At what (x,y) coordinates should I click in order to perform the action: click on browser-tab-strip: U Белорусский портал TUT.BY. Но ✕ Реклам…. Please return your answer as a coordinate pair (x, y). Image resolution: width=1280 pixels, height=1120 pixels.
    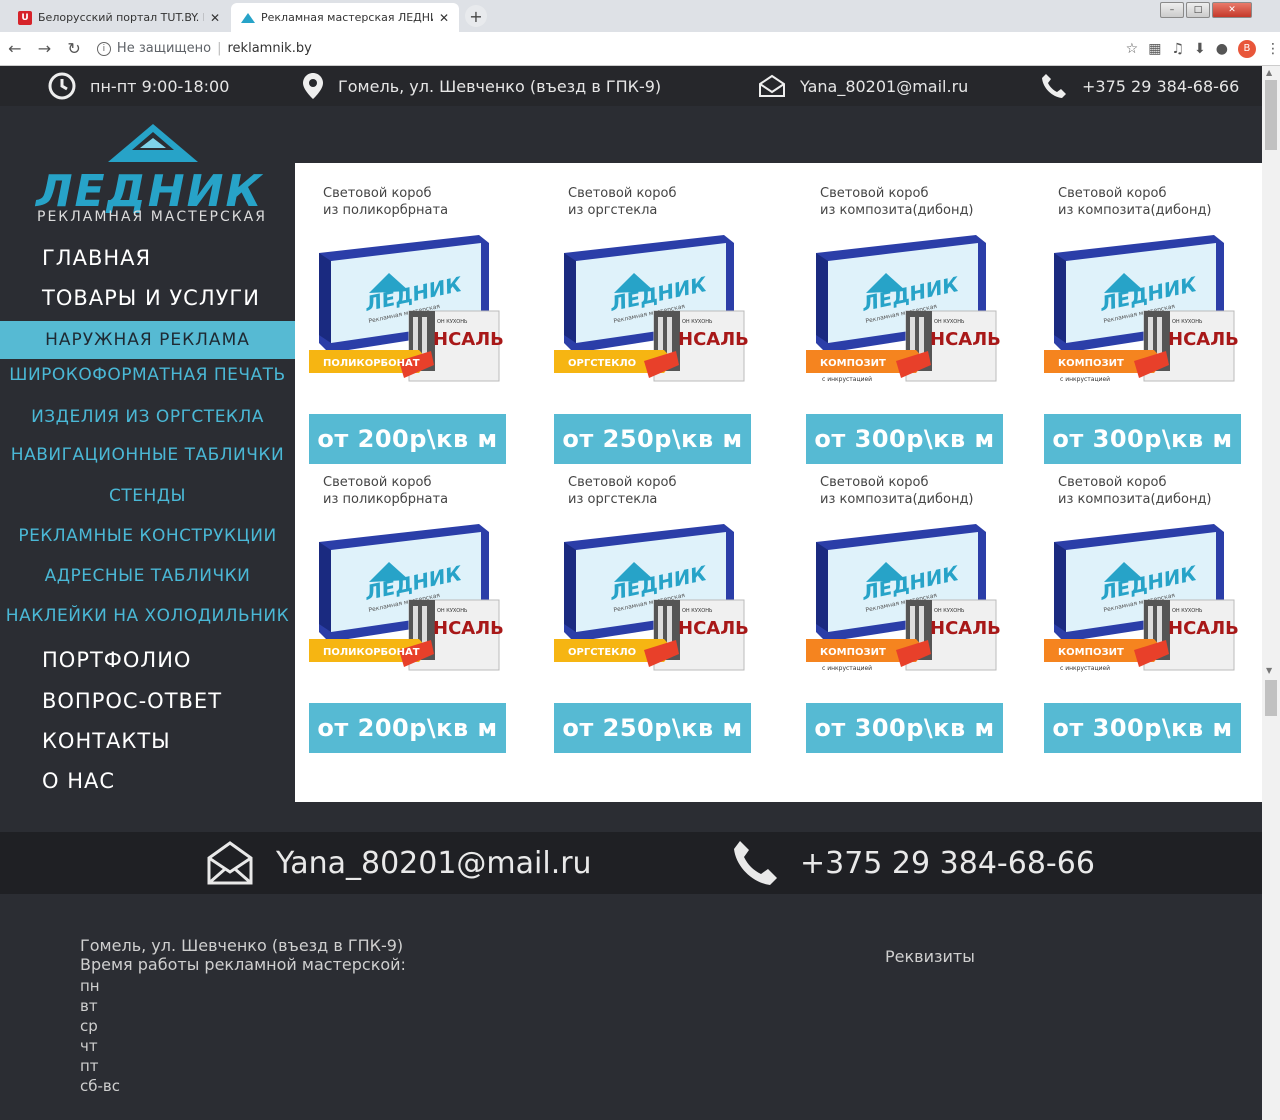
    Looking at the image, I should click on (640, 16).